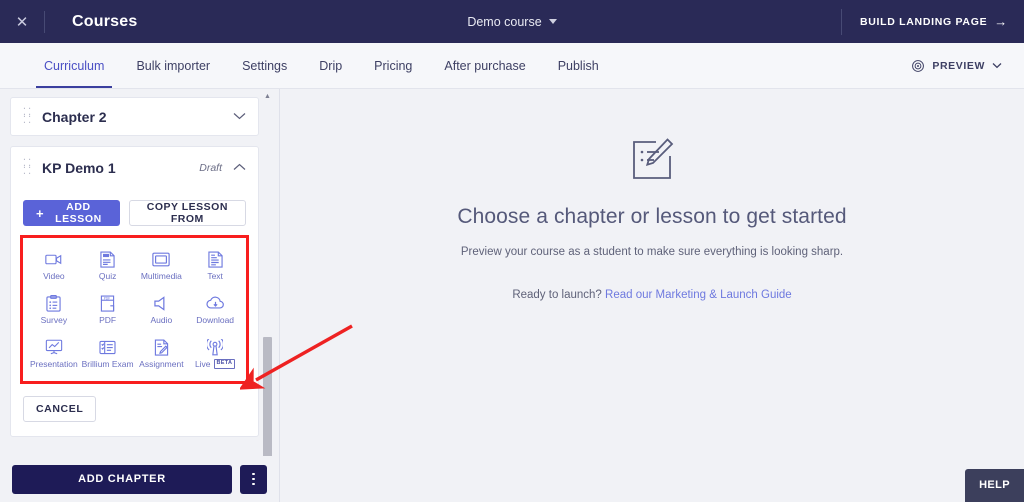  What do you see at coordinates (161, 320) in the screenshot?
I see `lesson-type-label: Audio` at bounding box center [161, 320].